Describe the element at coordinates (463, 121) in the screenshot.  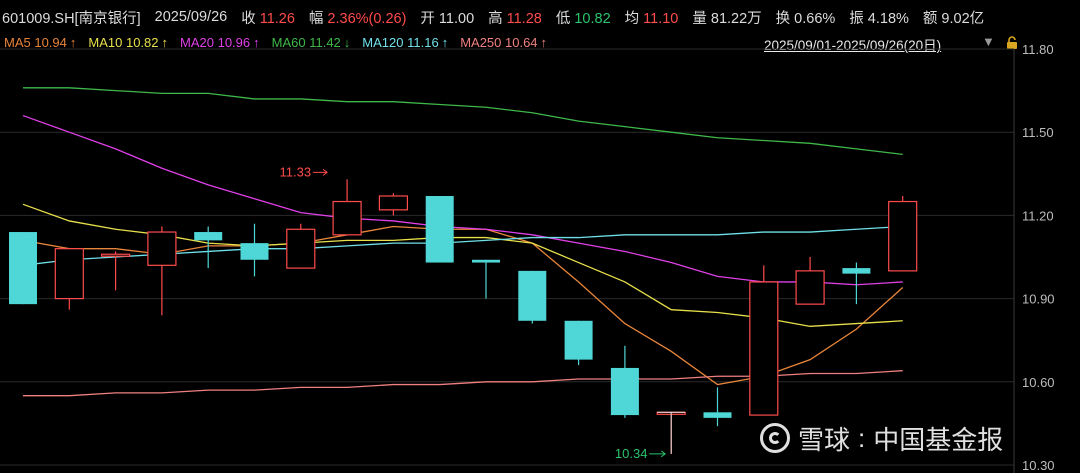
I see `ma-line-ma60` at that location.